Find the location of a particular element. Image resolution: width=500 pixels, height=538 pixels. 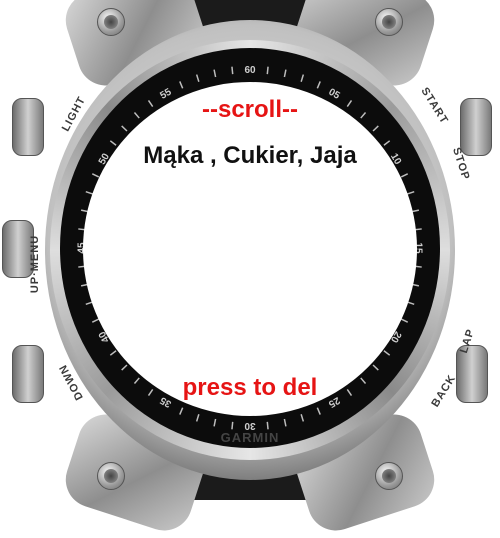

brand-logo-text: GARMIN is located at coordinates (250, 437).